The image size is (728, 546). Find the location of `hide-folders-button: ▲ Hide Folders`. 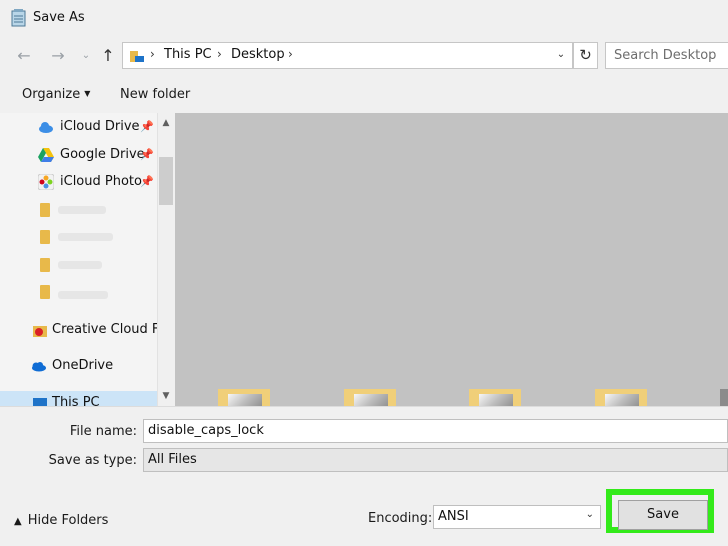

hide-folders-button: ▲ Hide Folders is located at coordinates (61, 520).